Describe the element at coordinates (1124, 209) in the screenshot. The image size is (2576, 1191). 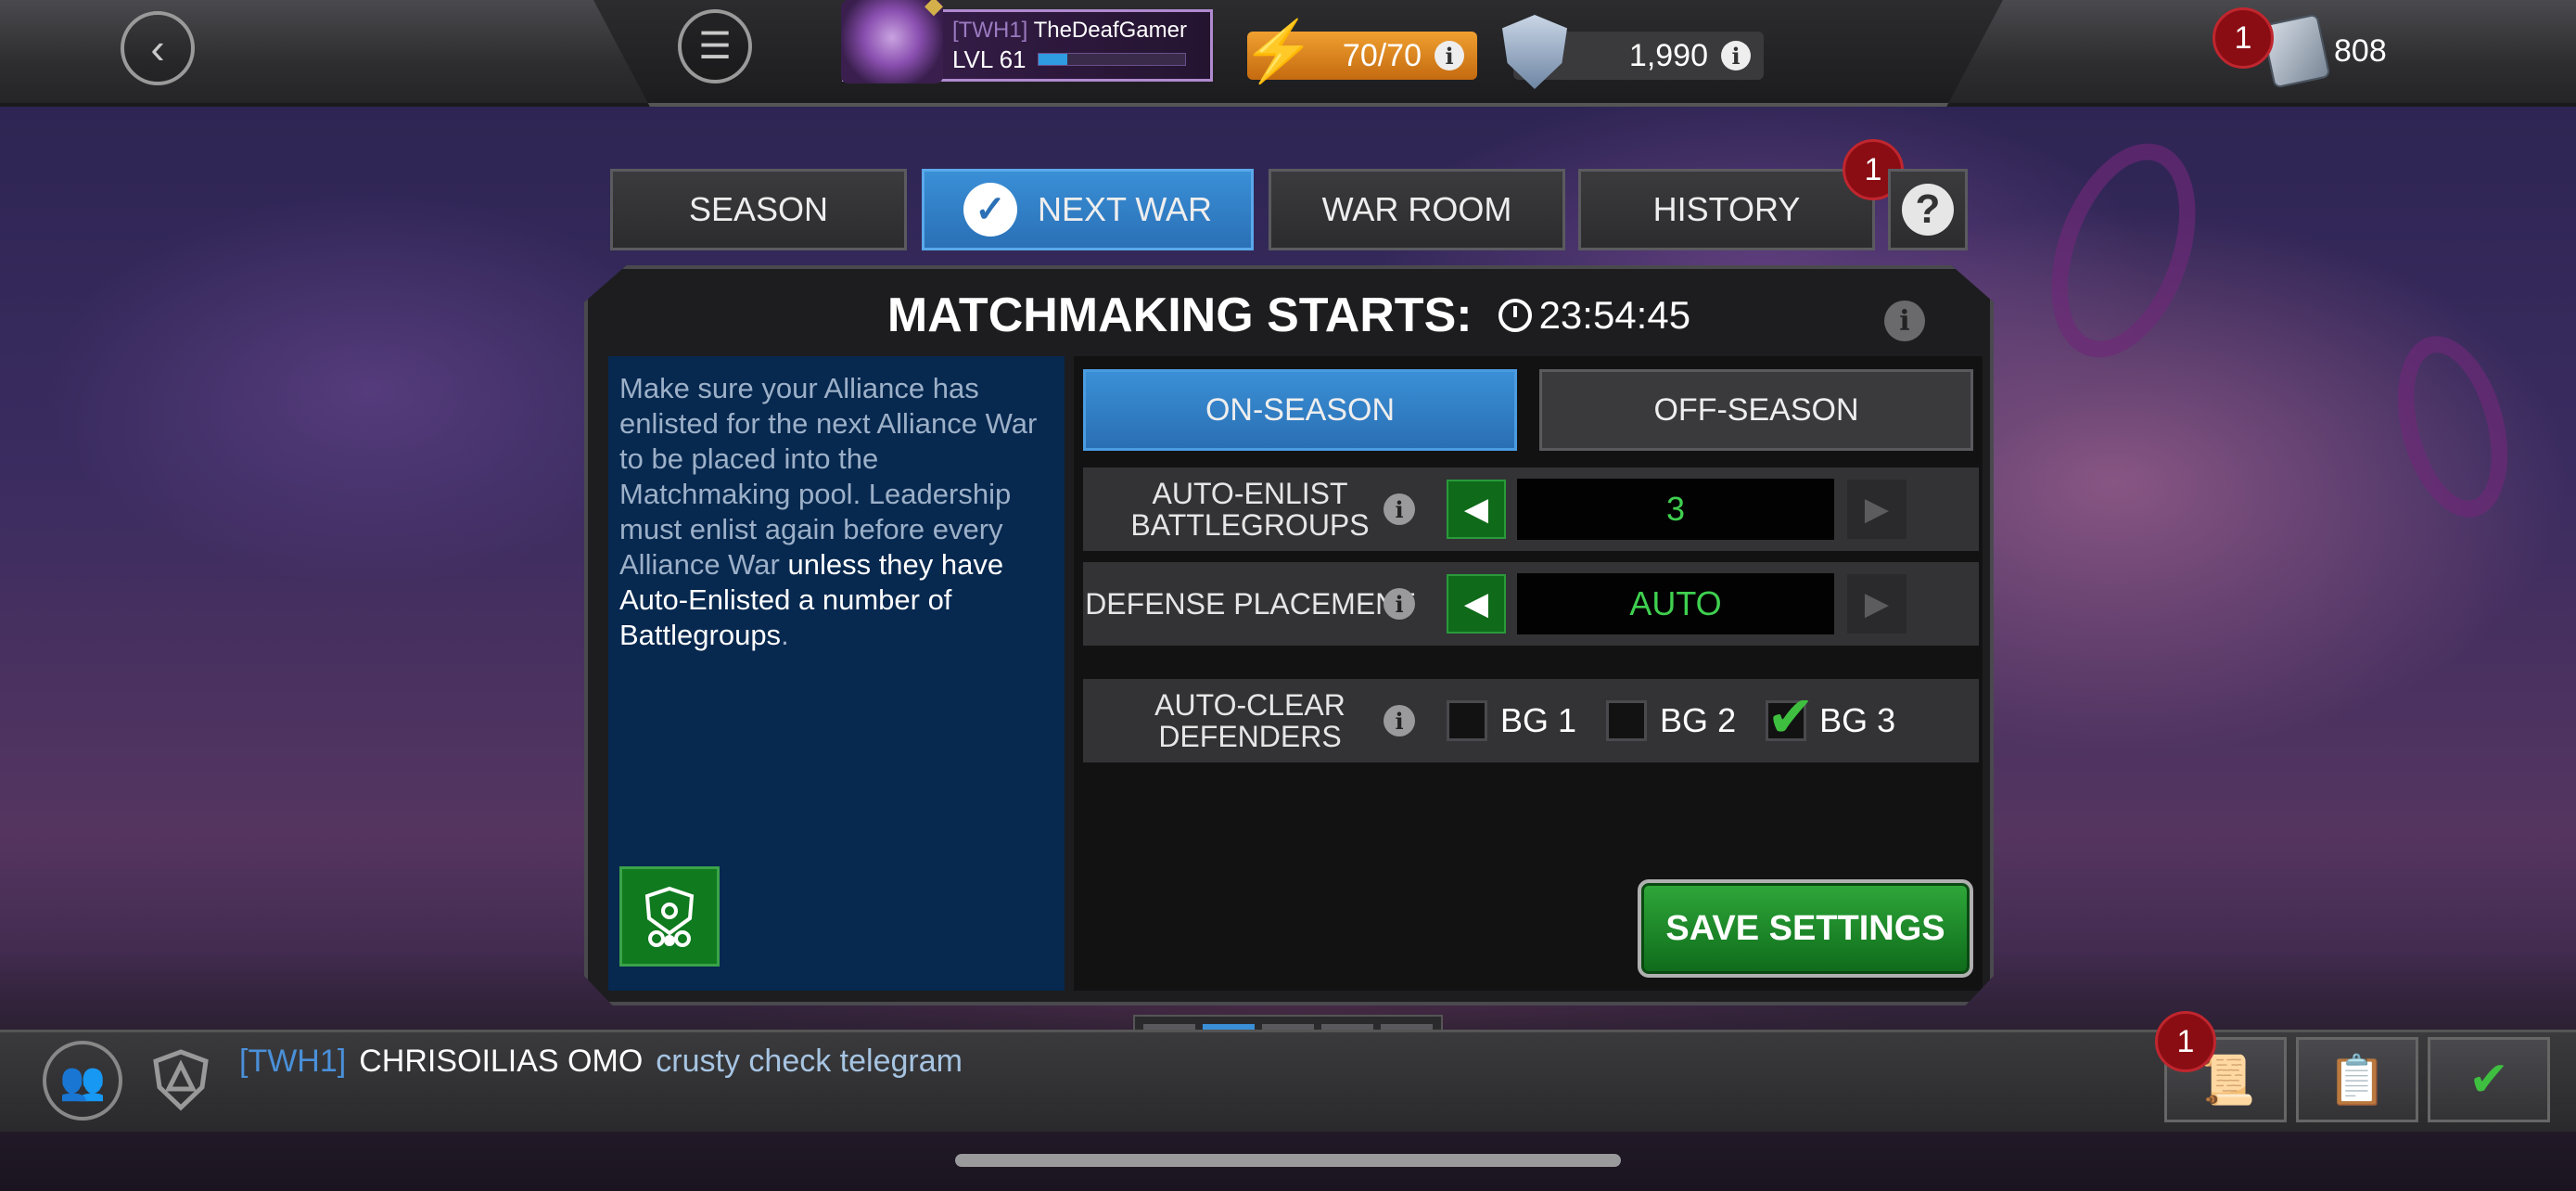
I see `tab-label: NEXT WAR` at that location.